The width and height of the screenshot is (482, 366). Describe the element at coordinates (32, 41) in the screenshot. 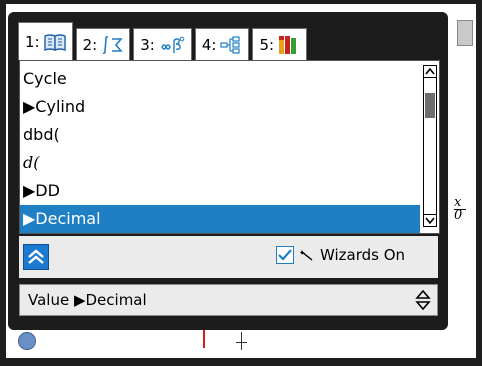

I see `tab-number: 1:` at that location.